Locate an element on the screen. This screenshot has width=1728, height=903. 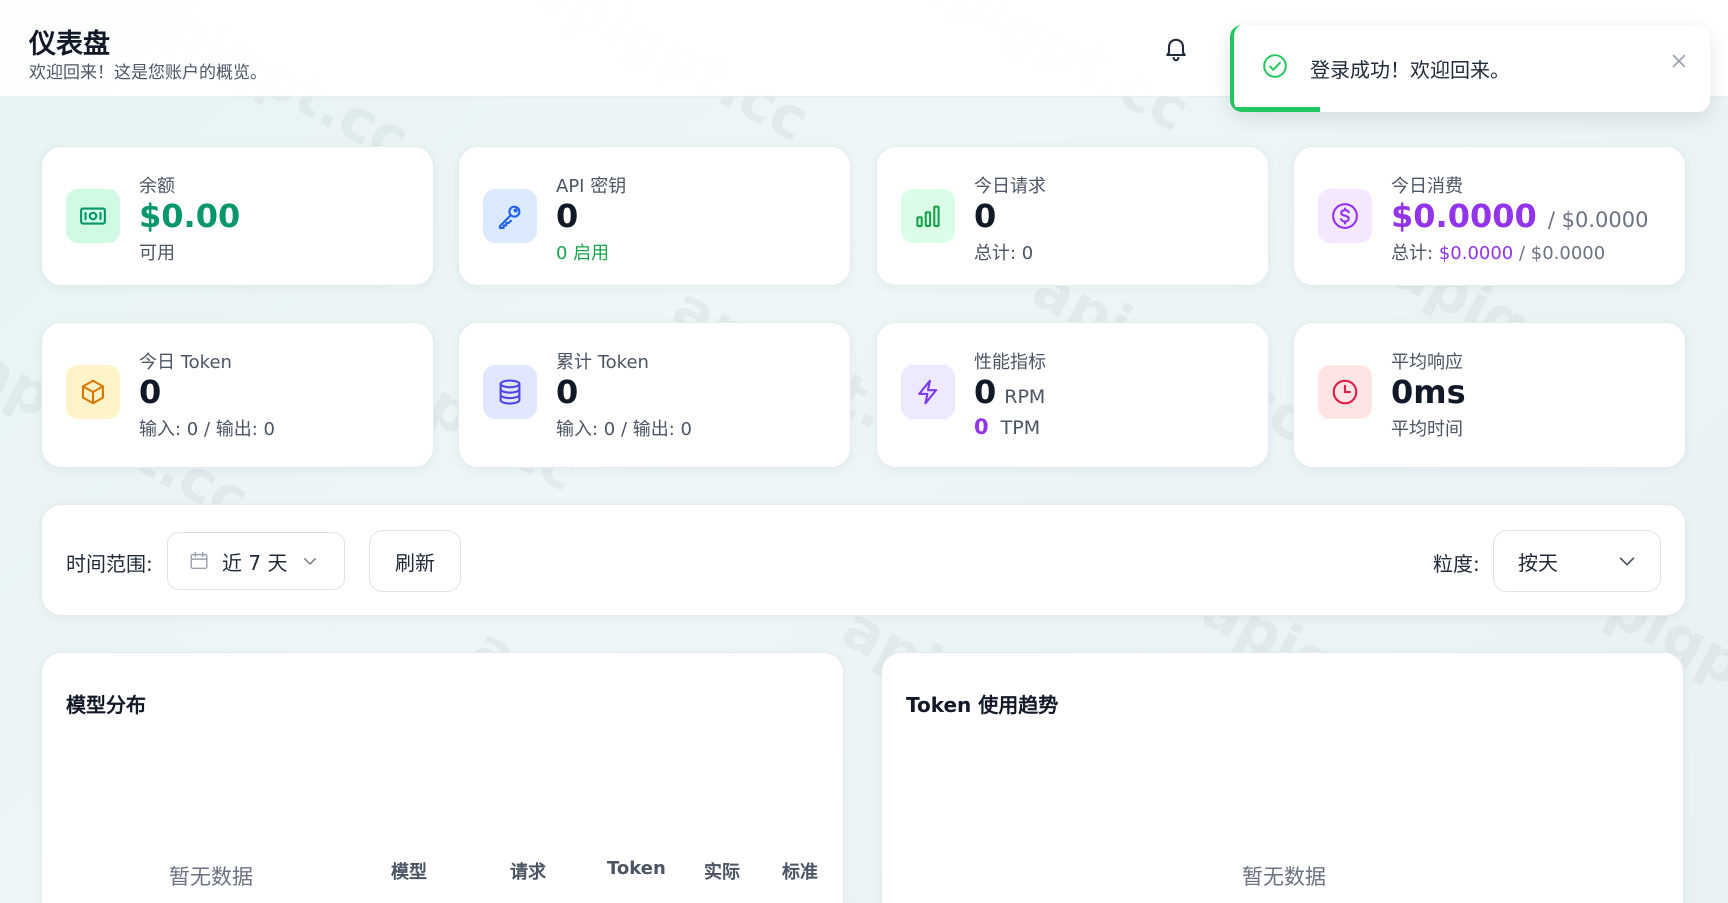
stat-label: 今日请求 is located at coordinates (1010, 186).